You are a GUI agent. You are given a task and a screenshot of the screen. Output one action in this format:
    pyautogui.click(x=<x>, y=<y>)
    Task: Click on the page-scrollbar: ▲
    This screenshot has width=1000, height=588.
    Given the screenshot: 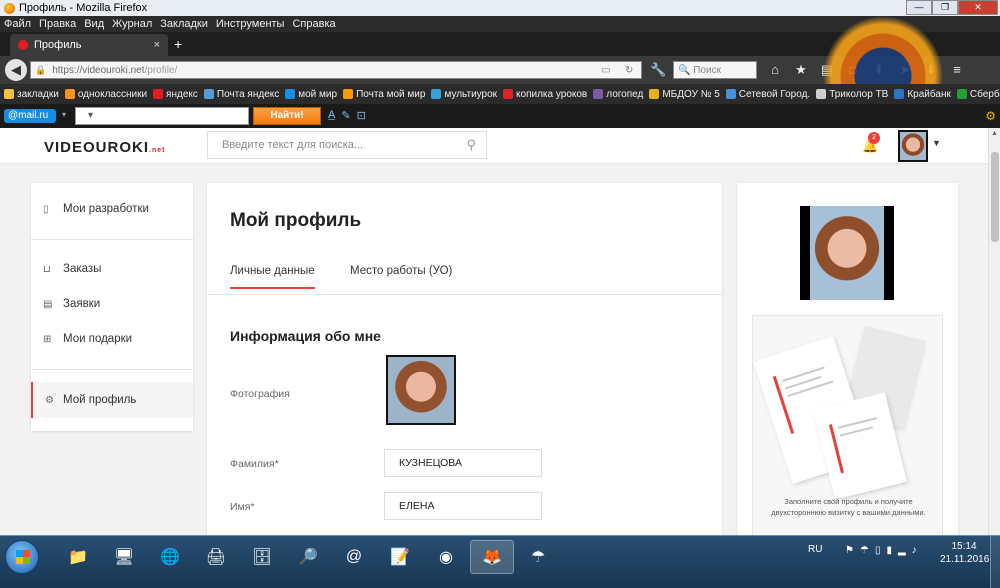 What is the action you would take?
    pyautogui.click(x=994, y=331)
    